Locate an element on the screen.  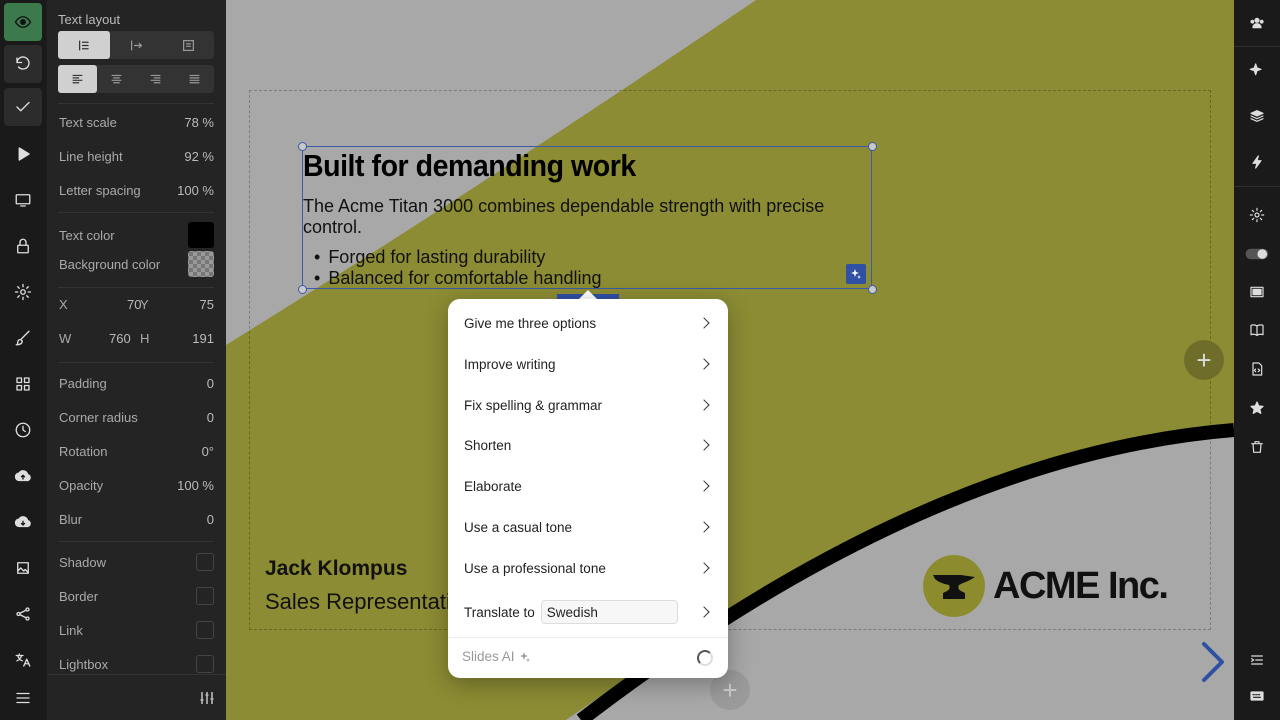
layout-indent-button is located at coordinates (136, 45).